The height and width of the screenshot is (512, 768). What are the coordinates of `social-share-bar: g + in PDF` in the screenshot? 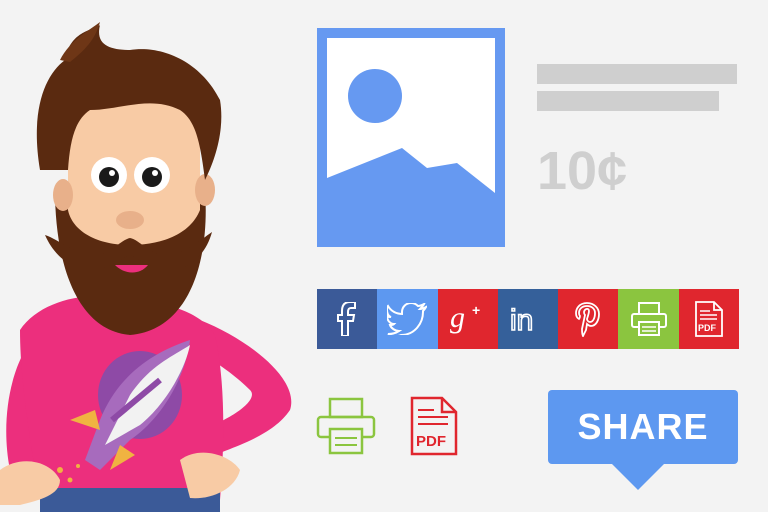 It's located at (528, 319).